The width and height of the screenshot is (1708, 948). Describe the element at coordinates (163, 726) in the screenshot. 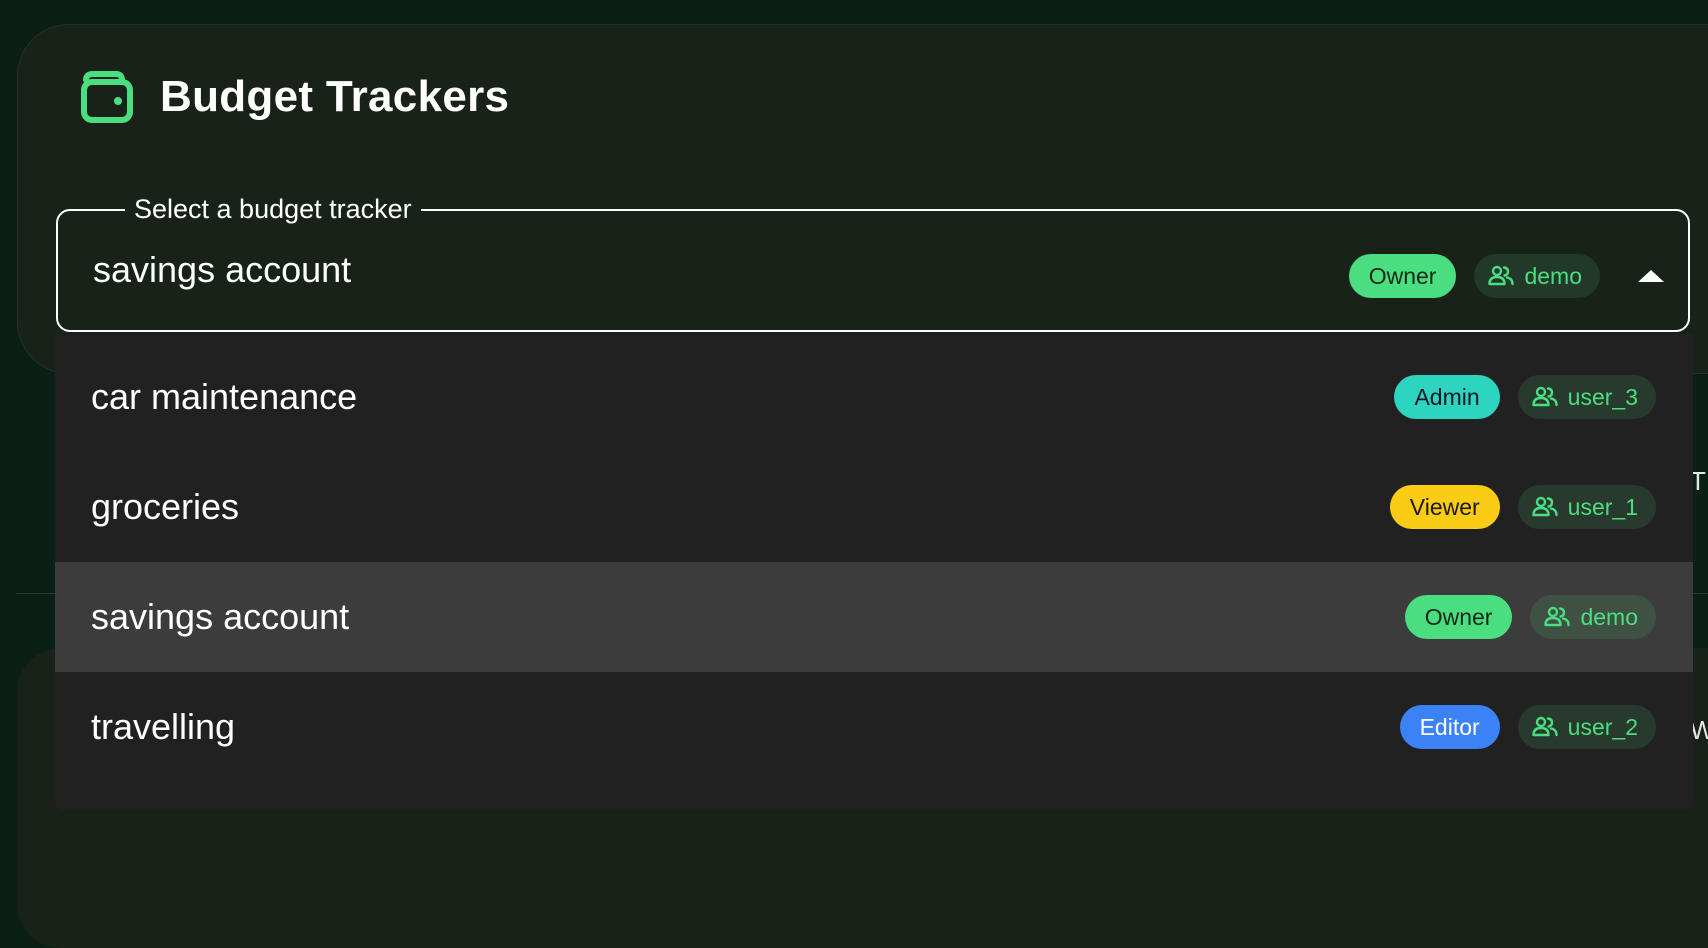

I see `option-label: travelling` at that location.